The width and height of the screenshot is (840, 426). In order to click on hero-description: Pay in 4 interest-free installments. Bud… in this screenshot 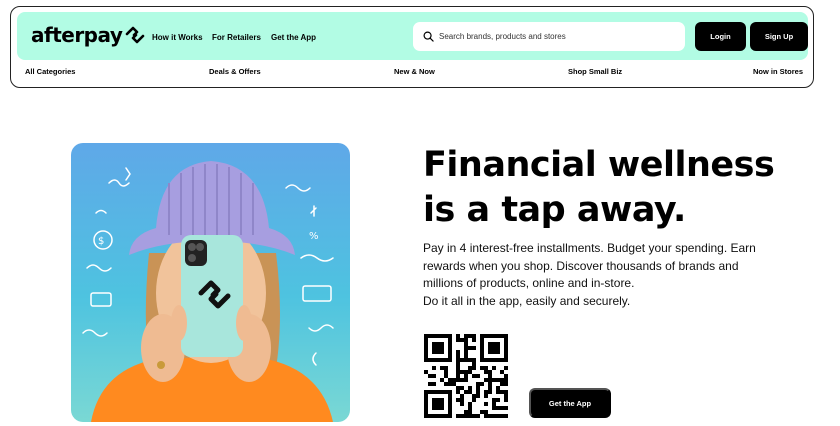, I will do `click(593, 275)`.